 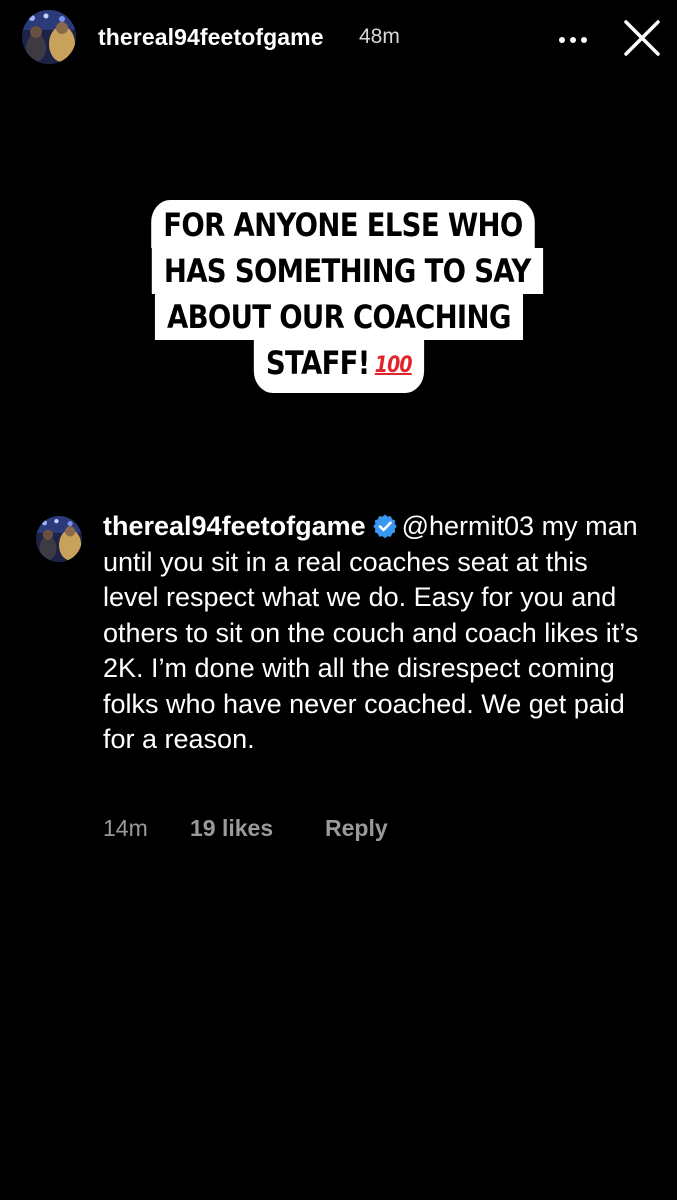 I want to click on avatar, so click(x=49, y=37).